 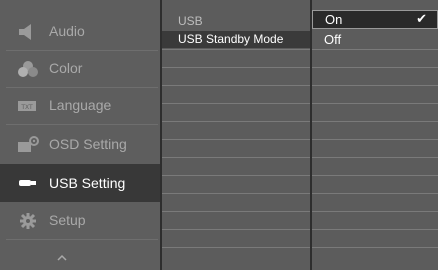 I want to click on submenu-item-label: USB Standby Mode, so click(x=231, y=39).